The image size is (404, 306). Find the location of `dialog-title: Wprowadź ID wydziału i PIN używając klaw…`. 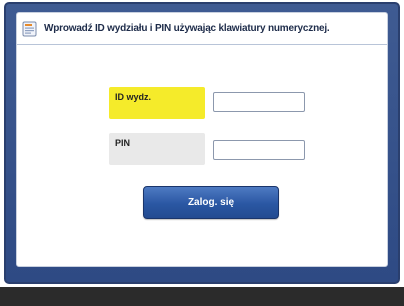

dialog-title: Wprowadź ID wydziału i PIN używając klaw… is located at coordinates (187, 28).